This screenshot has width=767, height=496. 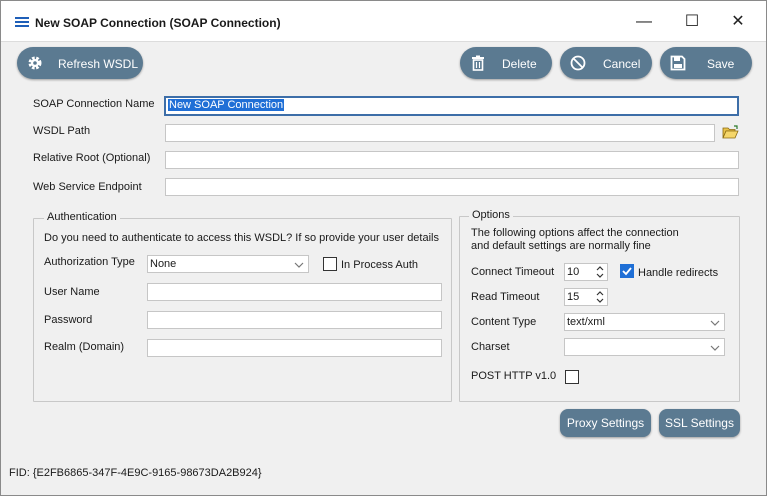 What do you see at coordinates (294, 348) in the screenshot?
I see `realm-input` at bounding box center [294, 348].